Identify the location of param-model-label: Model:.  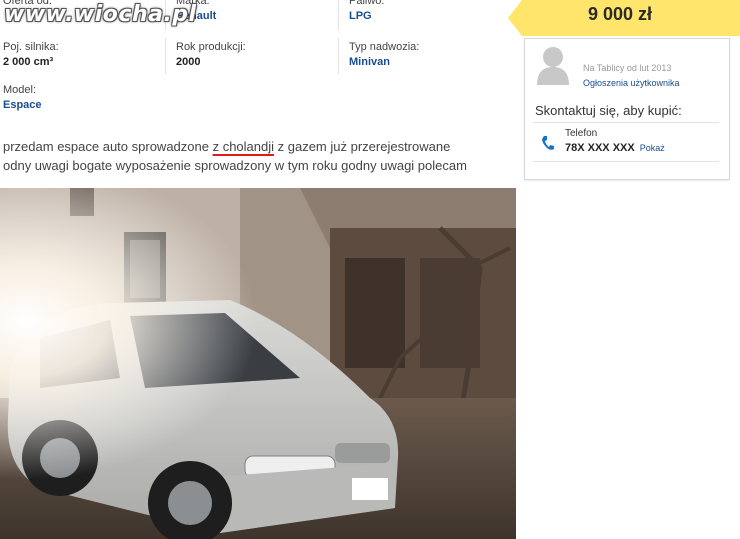
(20, 90).